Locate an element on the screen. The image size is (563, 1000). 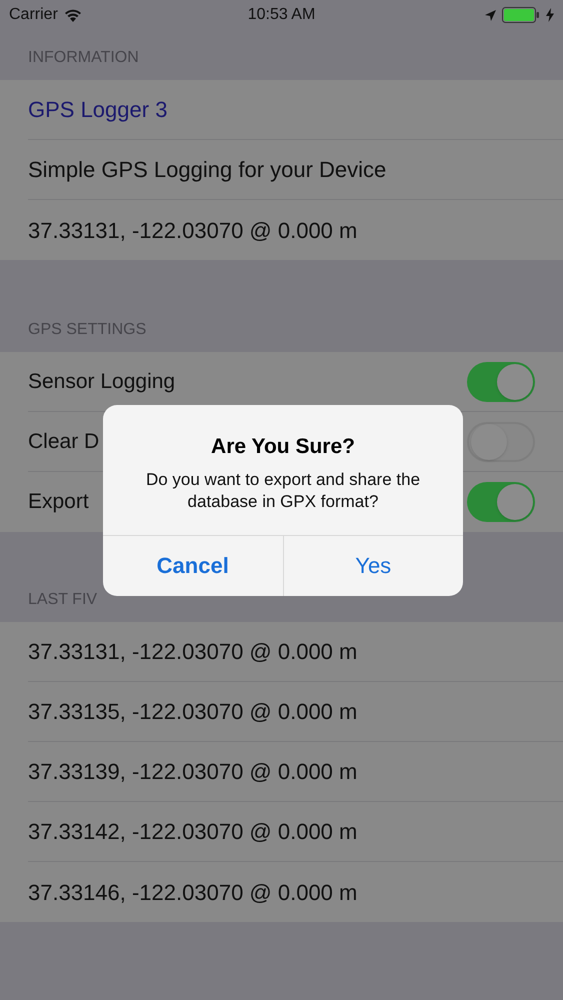
carrier-label: Carrier is located at coordinates (33, 15).